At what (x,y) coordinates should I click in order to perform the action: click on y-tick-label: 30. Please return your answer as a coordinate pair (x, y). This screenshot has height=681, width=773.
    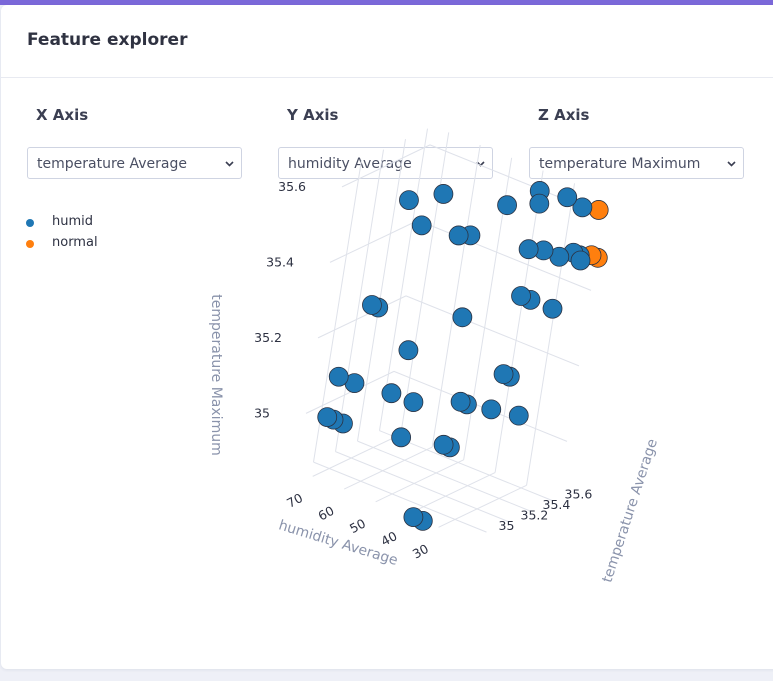
    Looking at the image, I should click on (420, 551).